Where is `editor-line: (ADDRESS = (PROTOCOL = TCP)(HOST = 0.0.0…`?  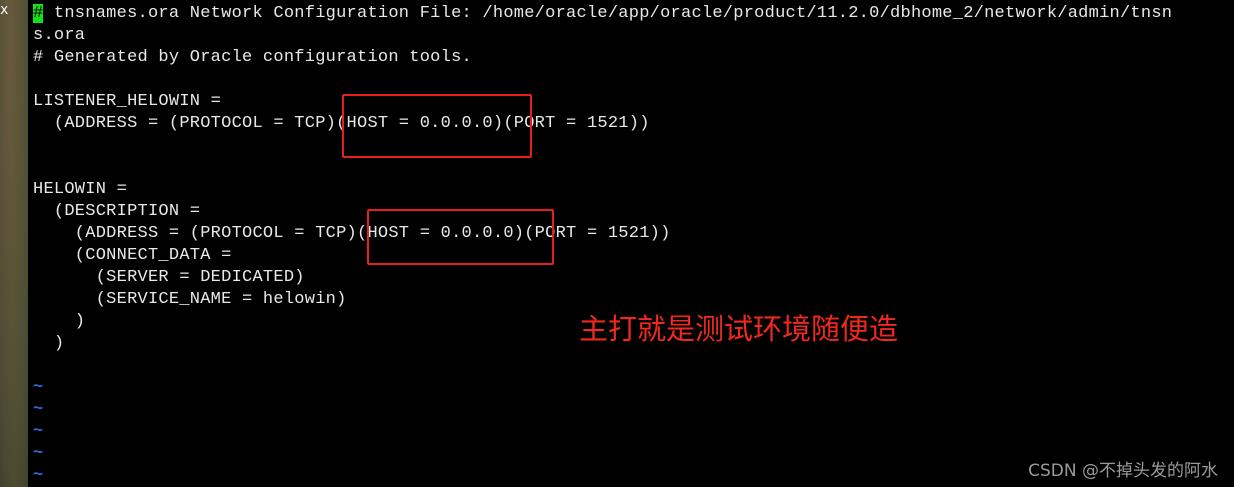
editor-line: (ADDRESS = (PROTOCOL = TCP)(HOST = 0.0.0… is located at coordinates (352, 233).